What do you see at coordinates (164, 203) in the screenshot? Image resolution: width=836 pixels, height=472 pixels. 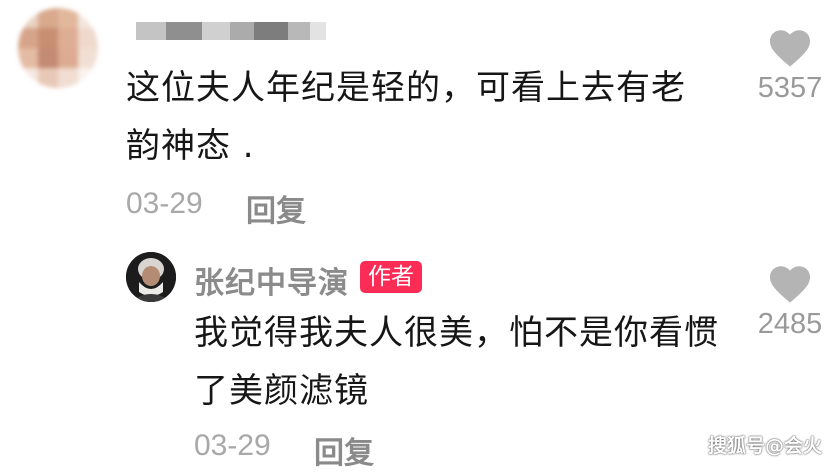 I see `comment-date: 03-29` at bounding box center [164, 203].